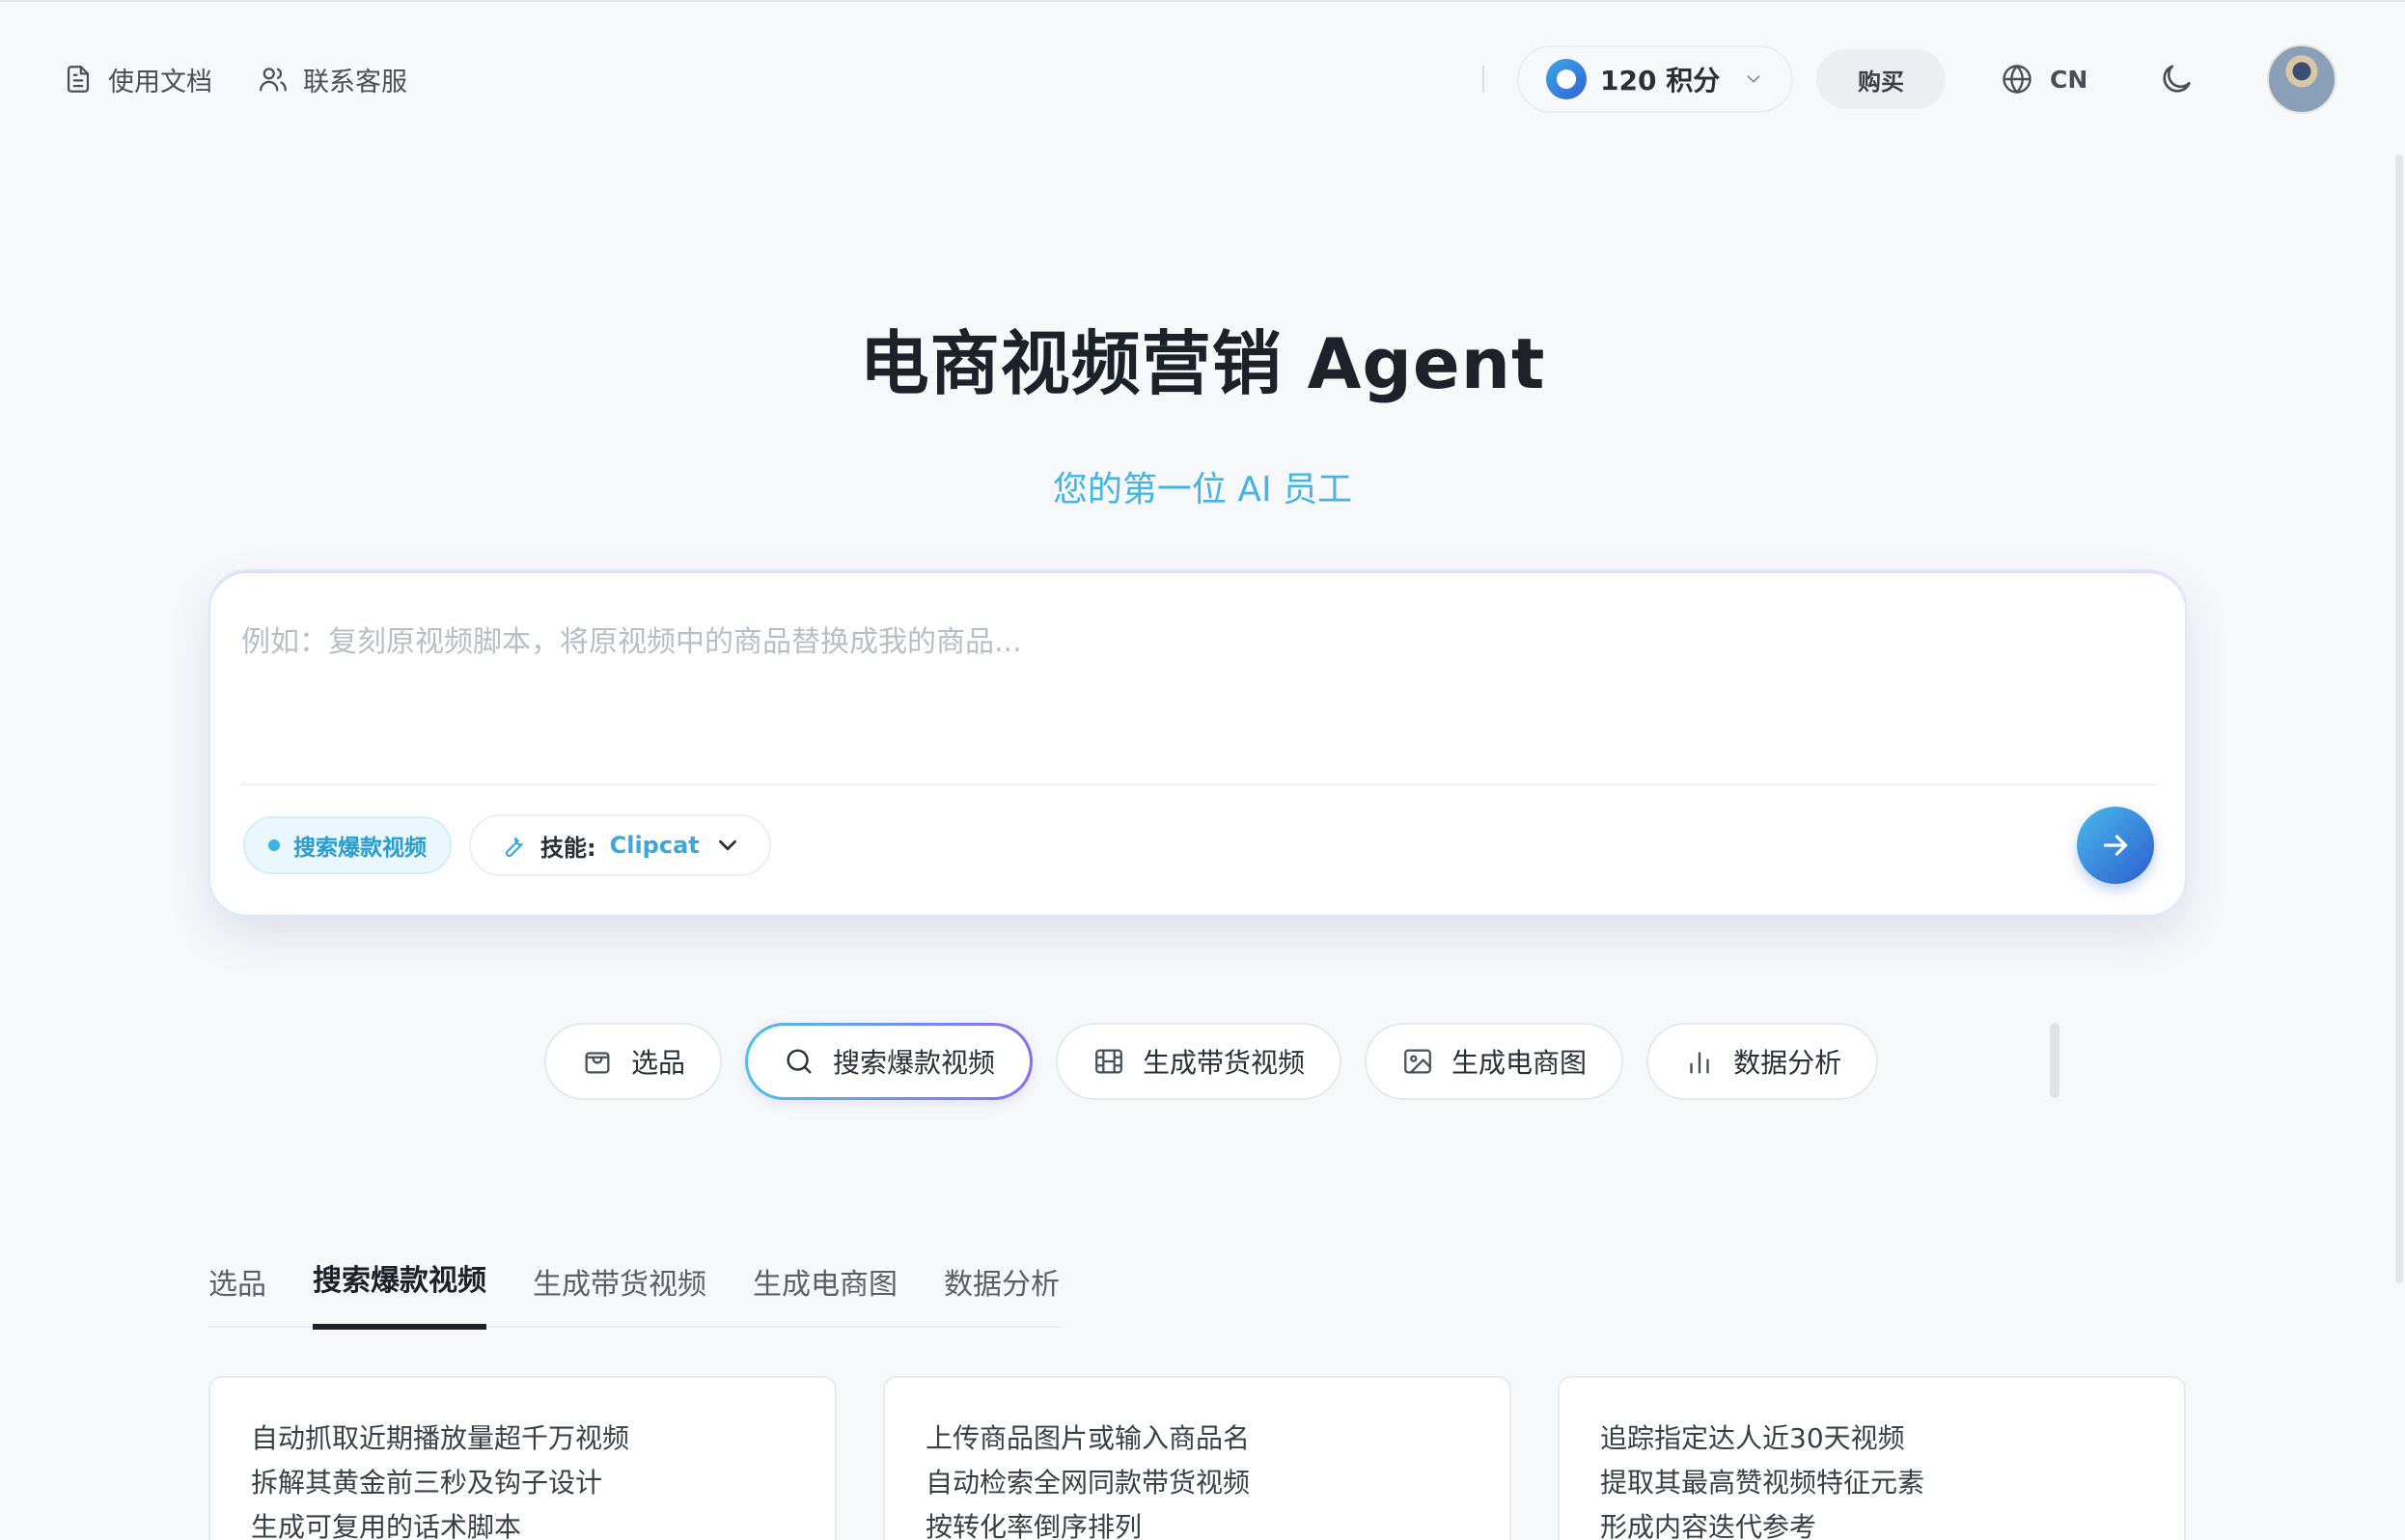 The image size is (2405, 1540). Describe the element at coordinates (1787, 1063) in the screenshot. I see `quick-action-label: 数据分析` at that location.